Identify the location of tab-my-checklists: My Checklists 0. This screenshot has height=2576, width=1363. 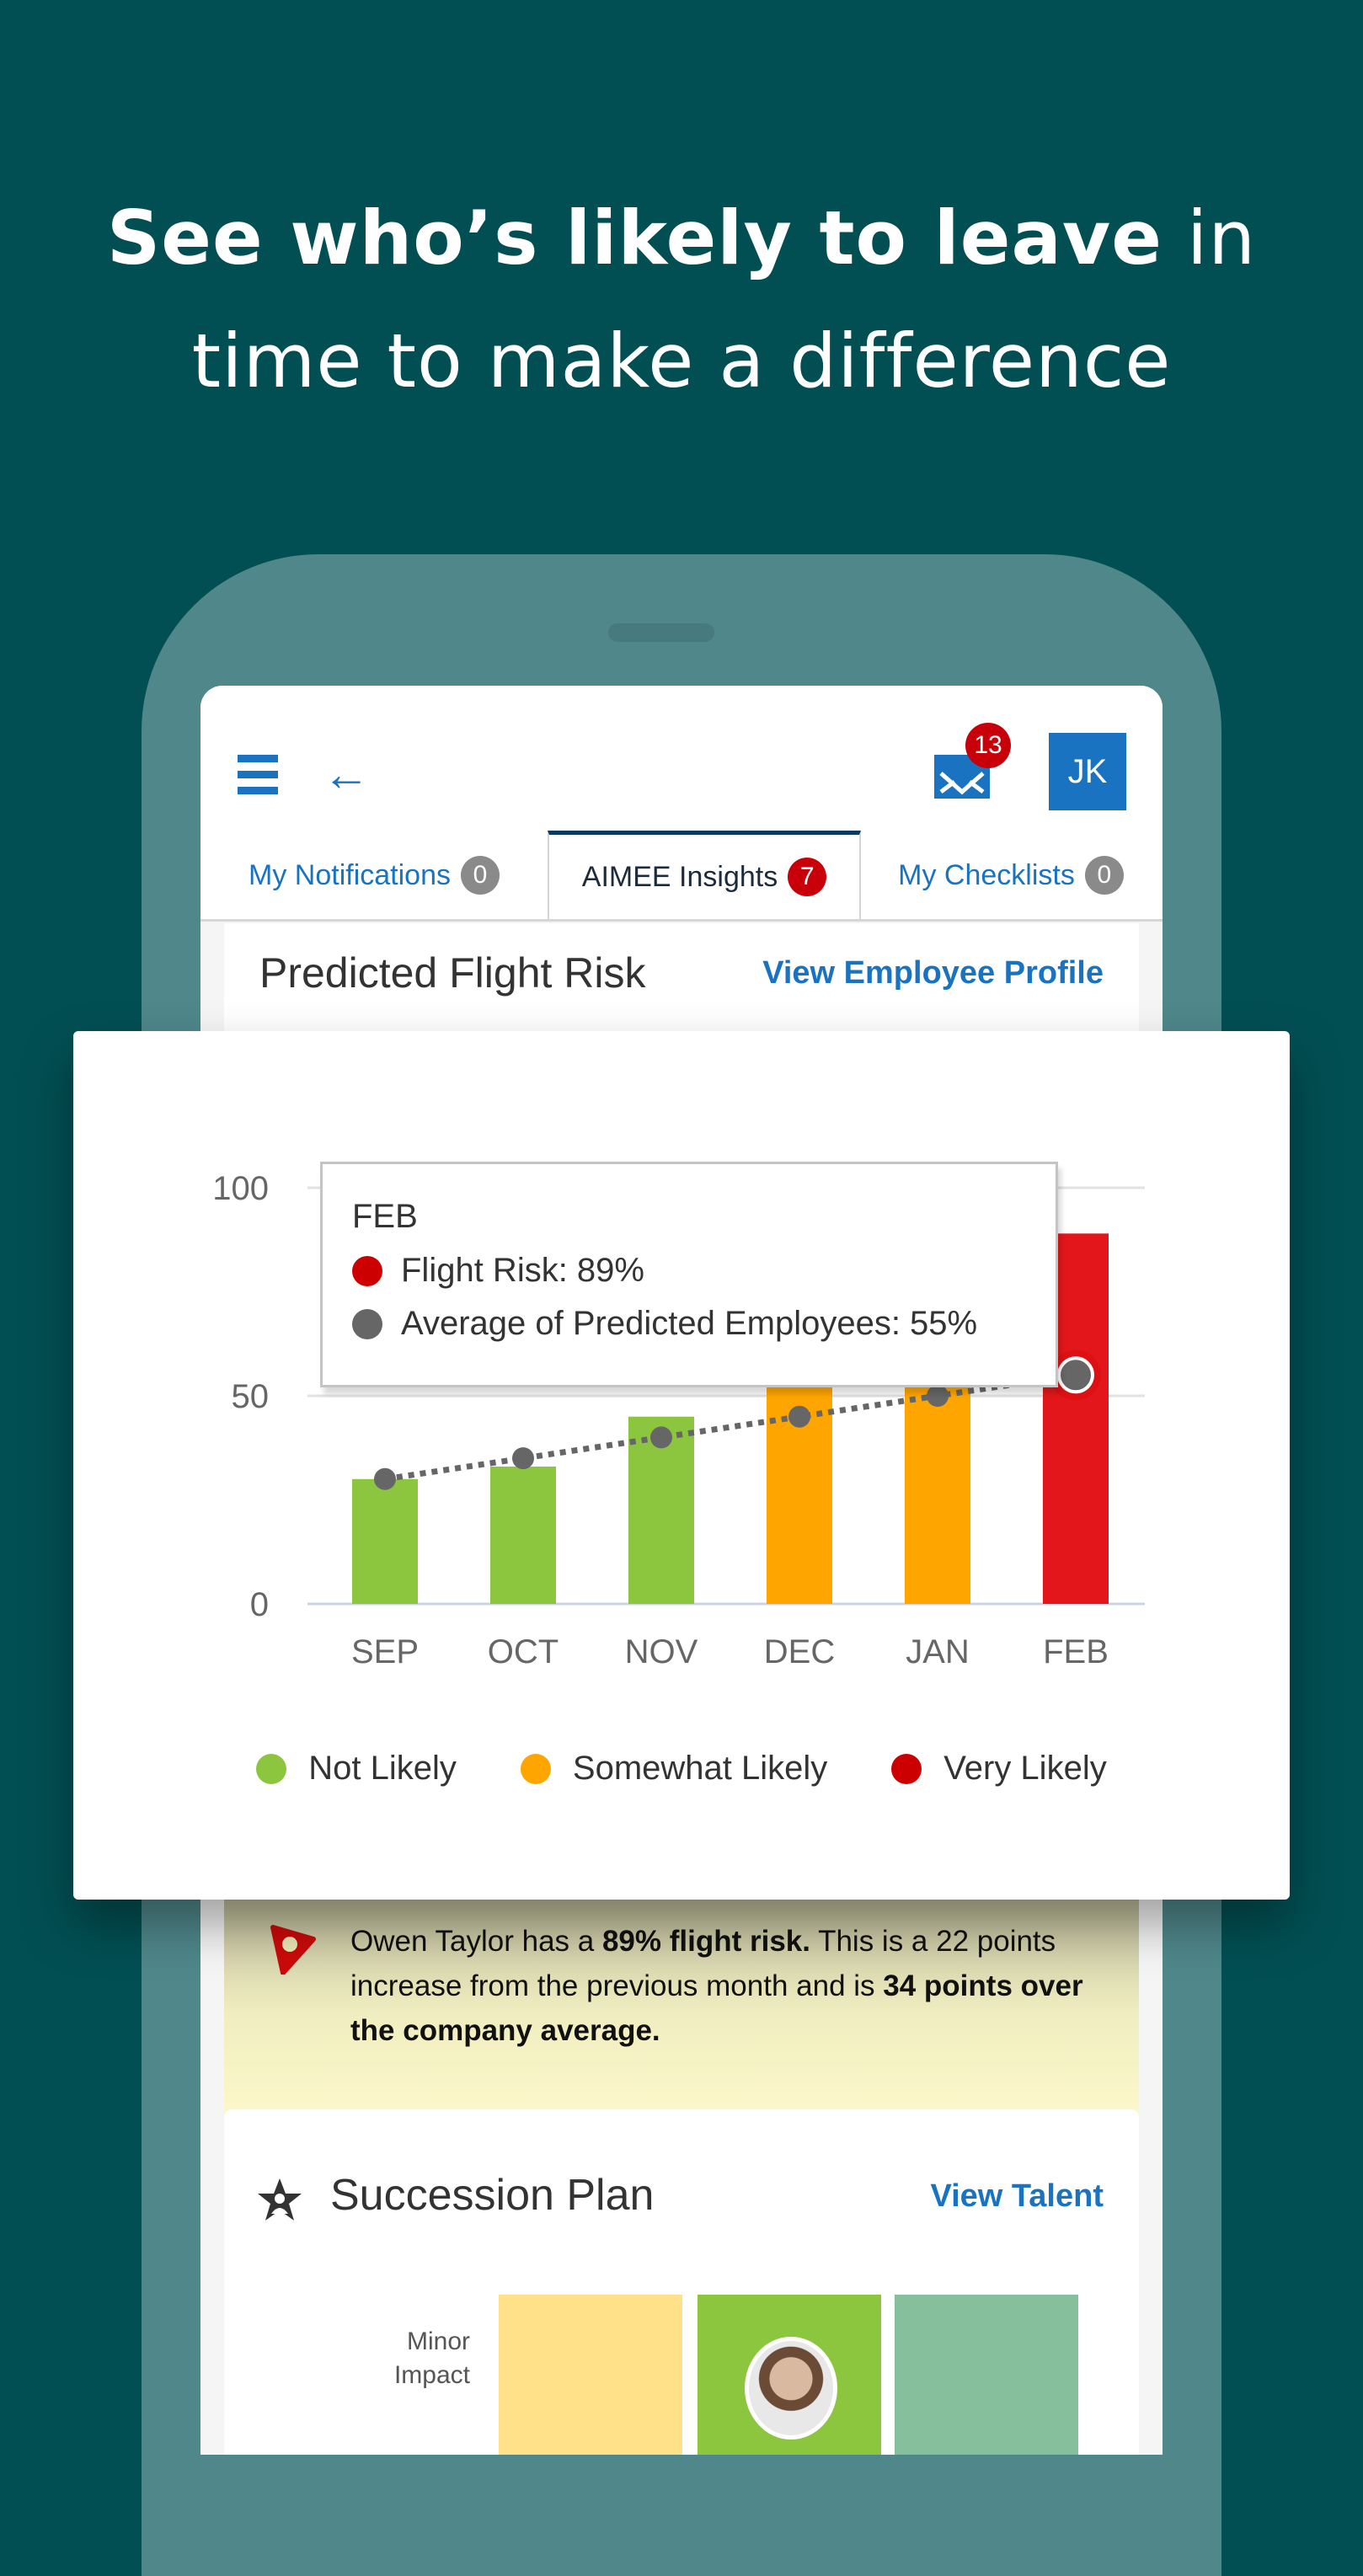
(1011, 875).